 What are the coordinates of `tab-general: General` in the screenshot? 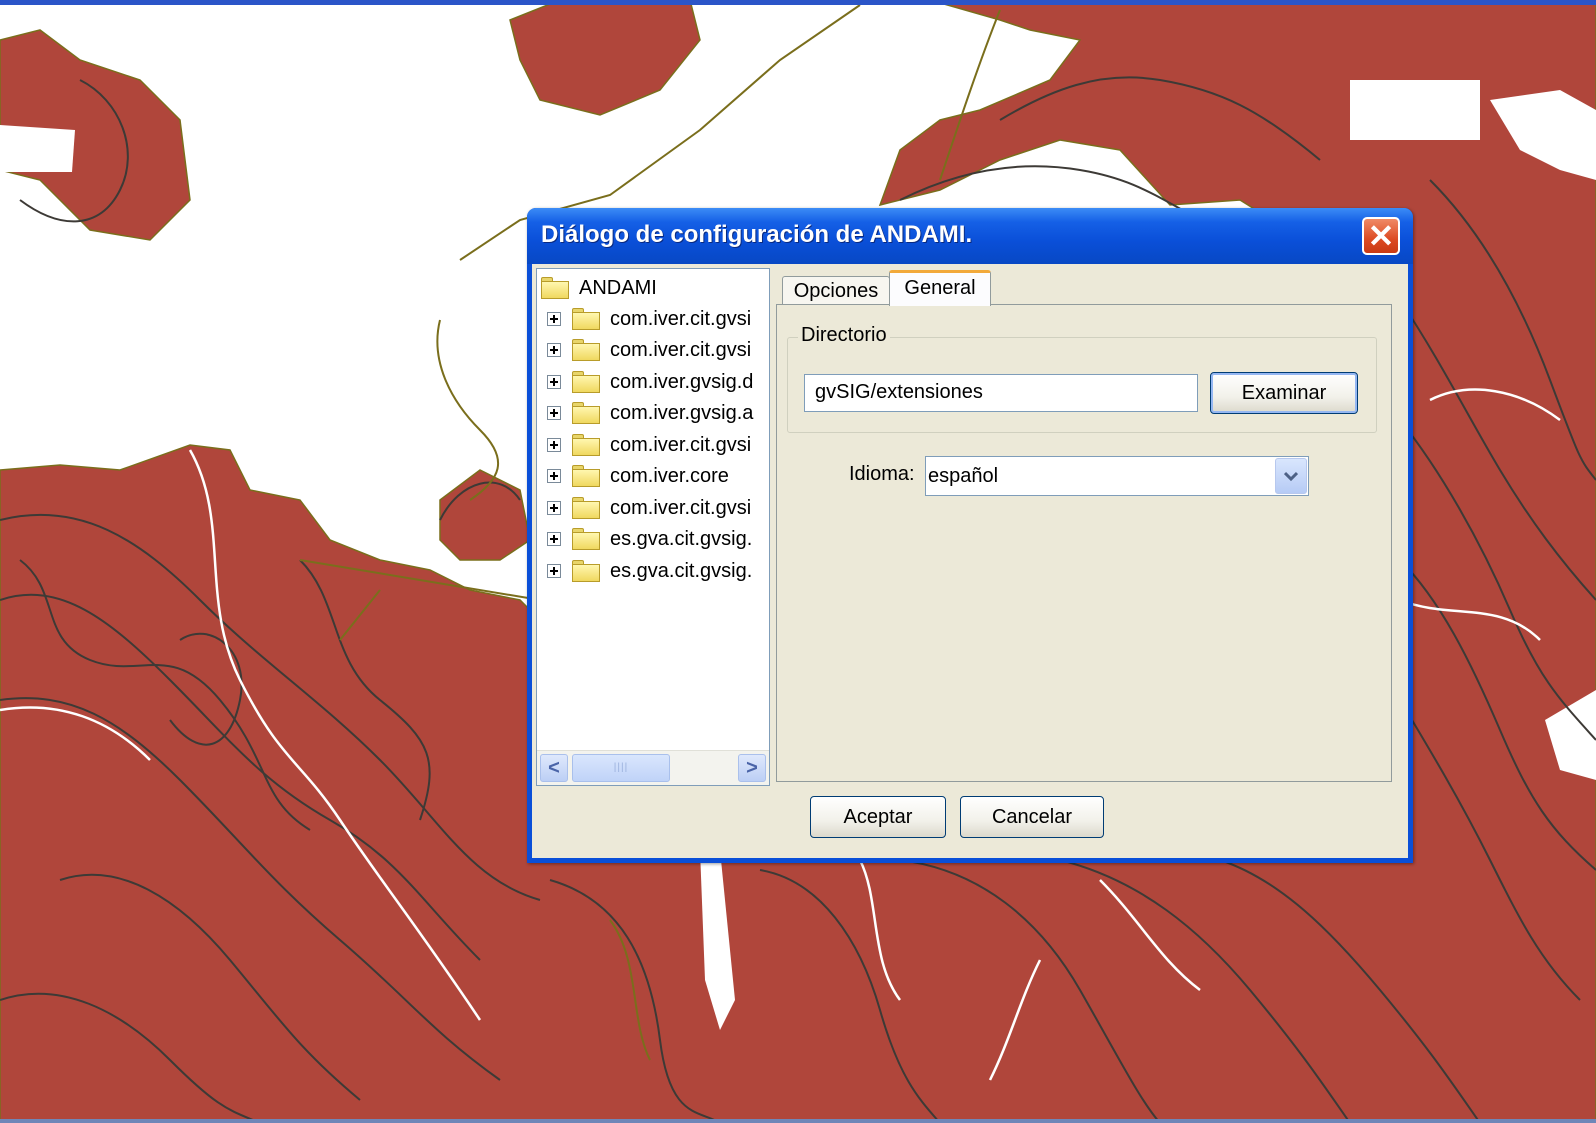 It's located at (940, 288).